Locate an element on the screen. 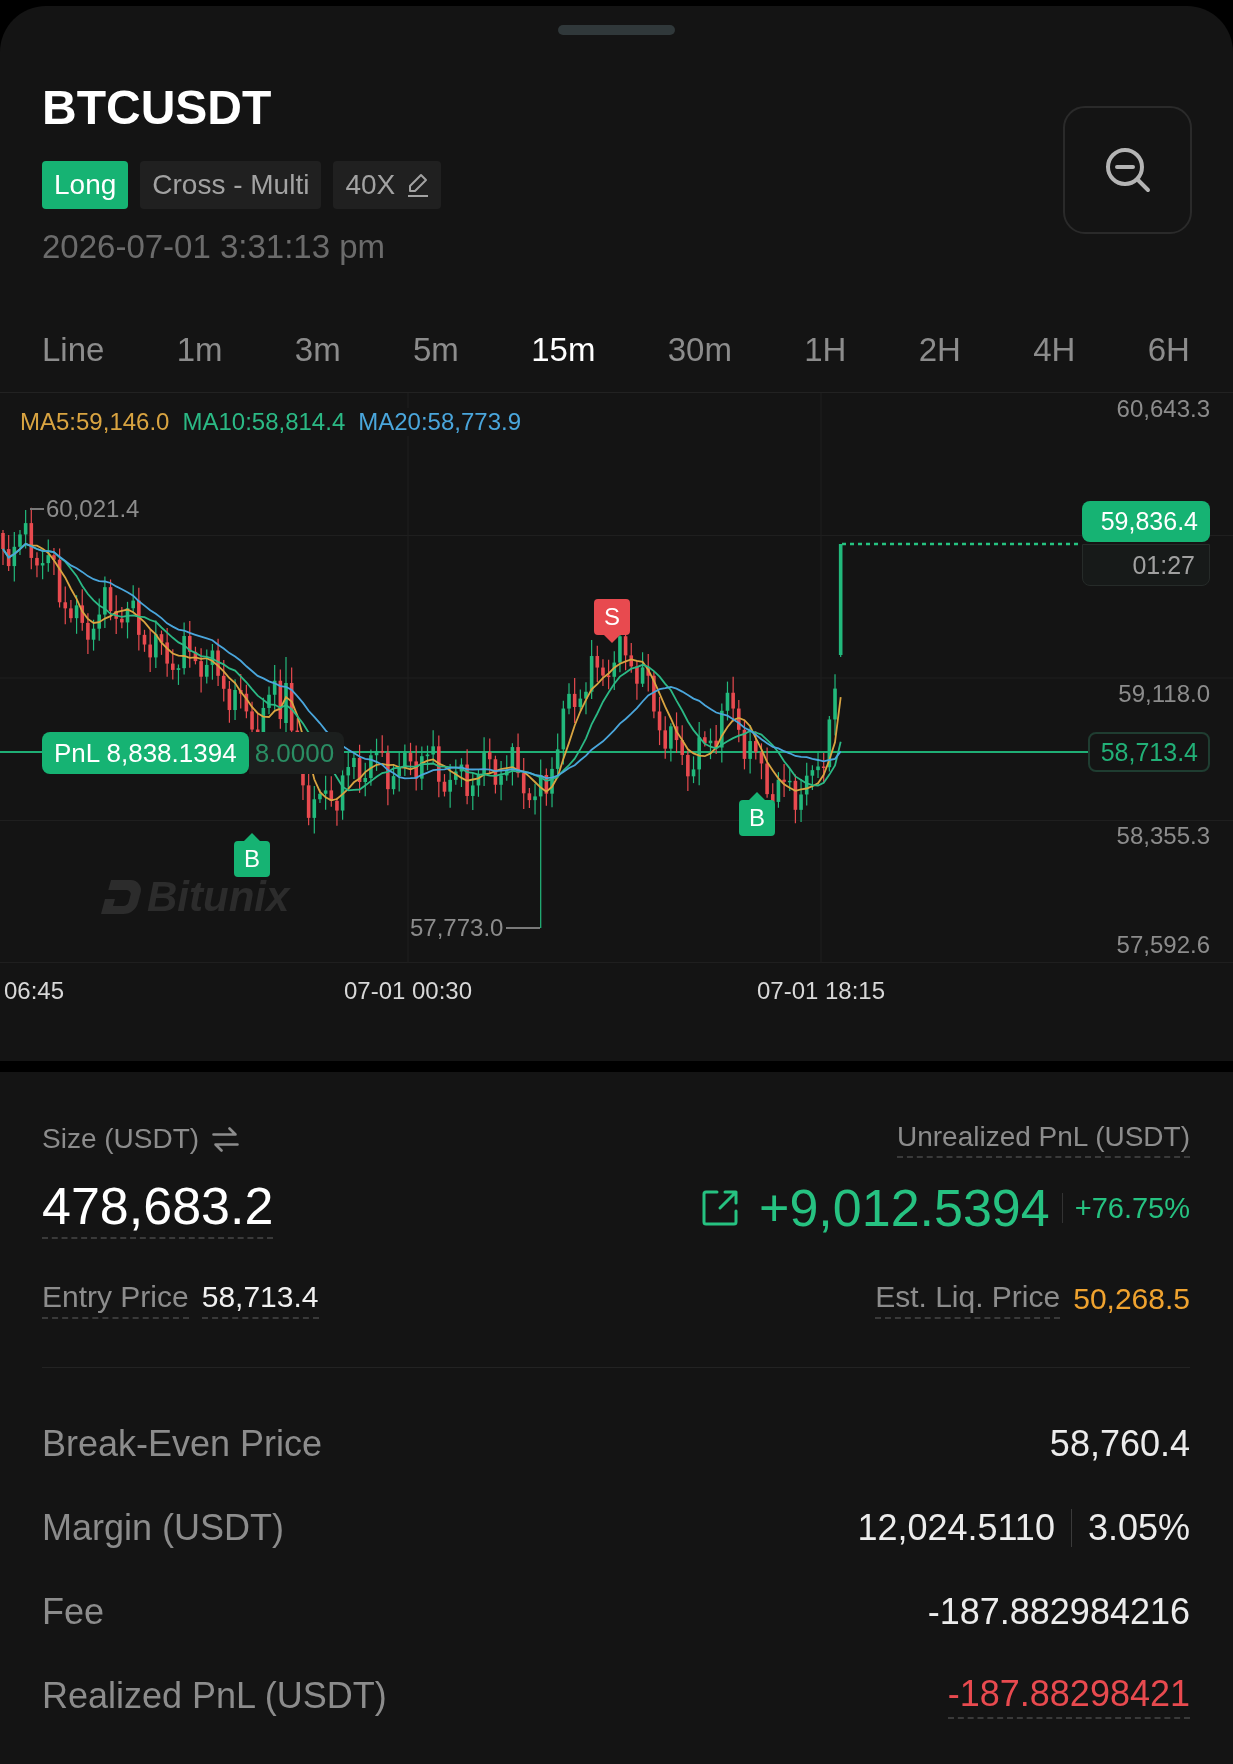 The width and height of the screenshot is (1233, 1764). time-axis-label: 07-01 18:15 is located at coordinates (821, 991).